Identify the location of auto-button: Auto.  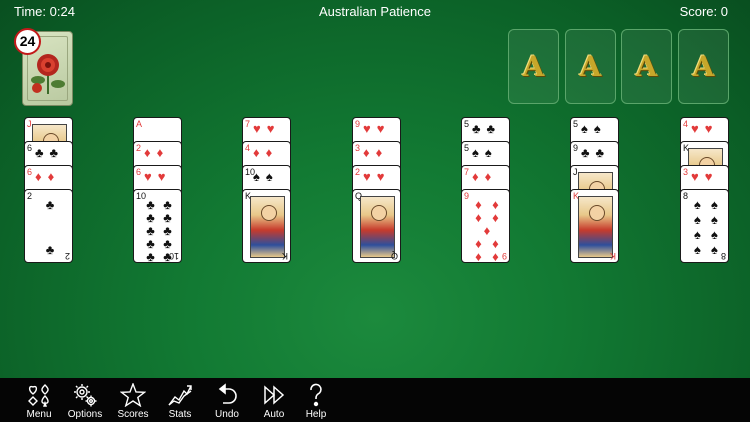
(274, 400).